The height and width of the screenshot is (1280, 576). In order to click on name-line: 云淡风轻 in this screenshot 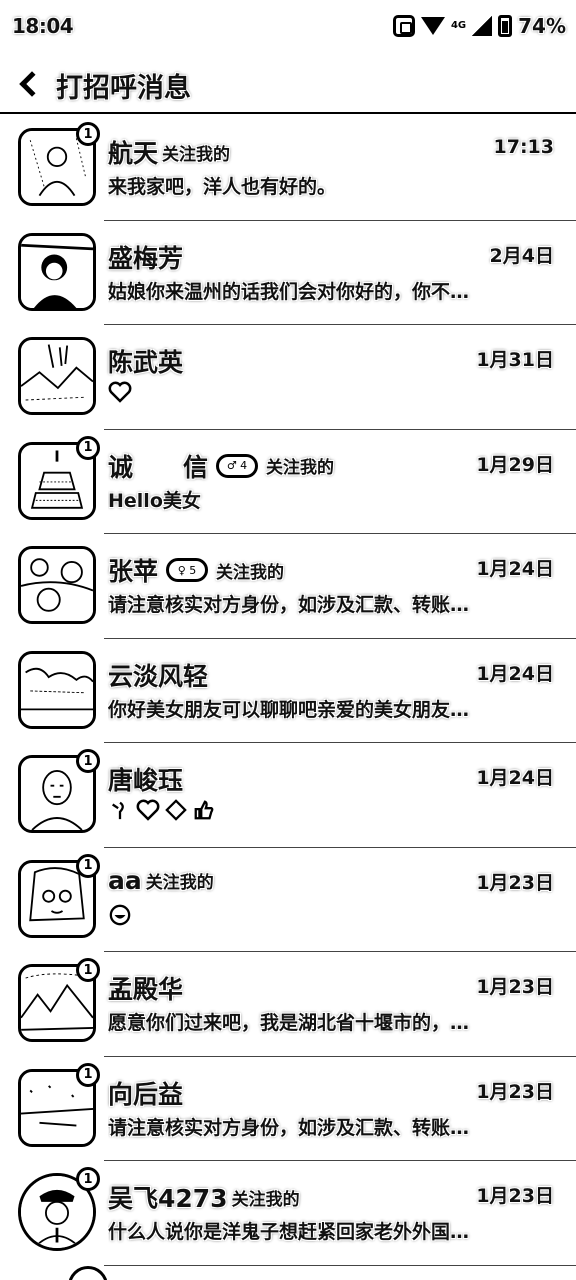, I will do `click(158, 675)`.